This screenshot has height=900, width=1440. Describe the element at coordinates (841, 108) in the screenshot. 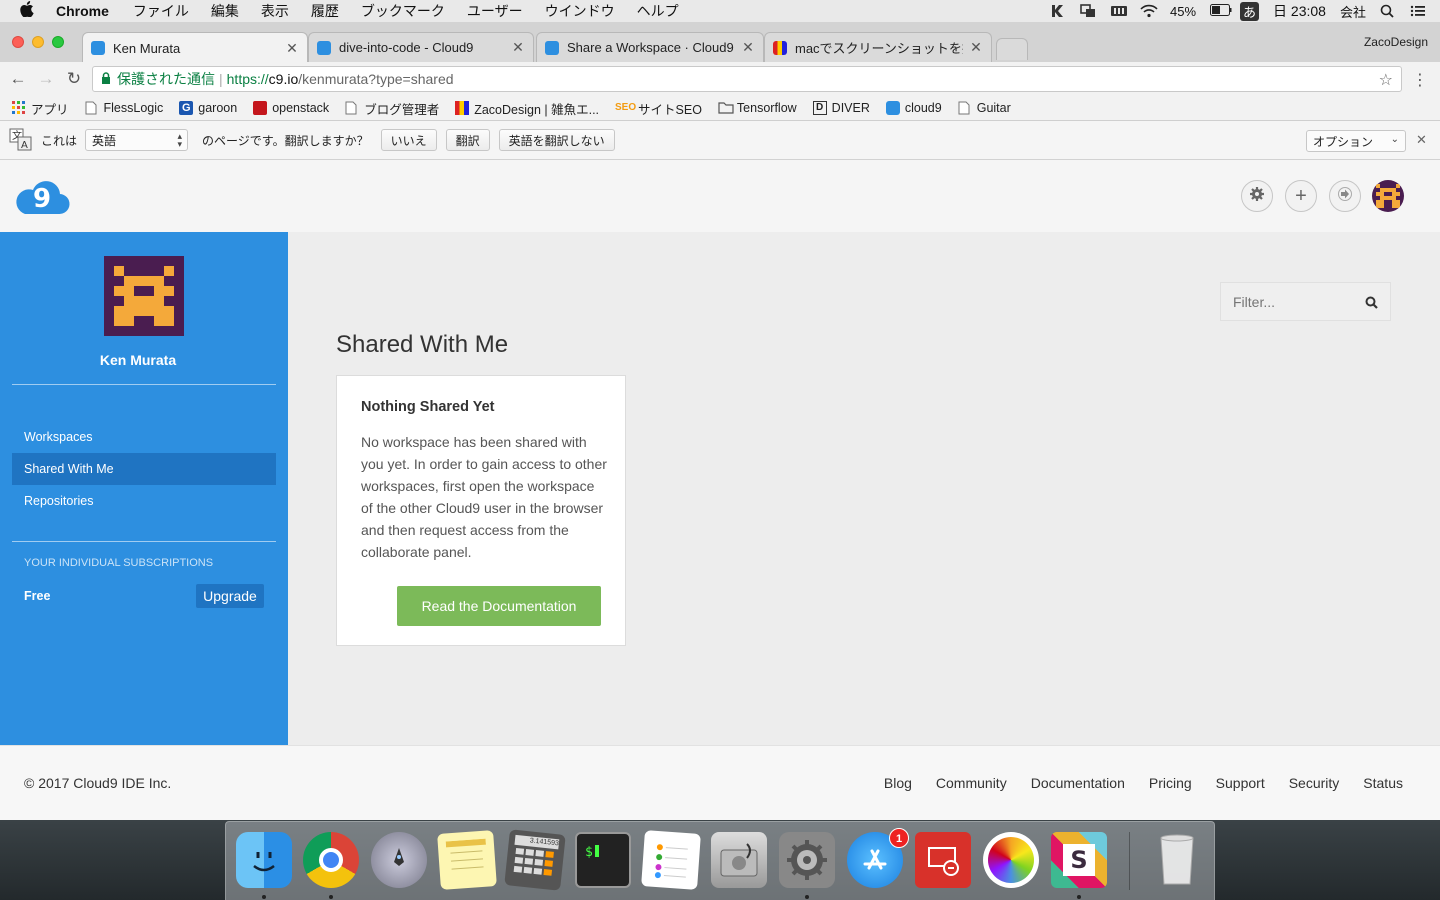

I see `bookmark-diver: D DIVER` at that location.